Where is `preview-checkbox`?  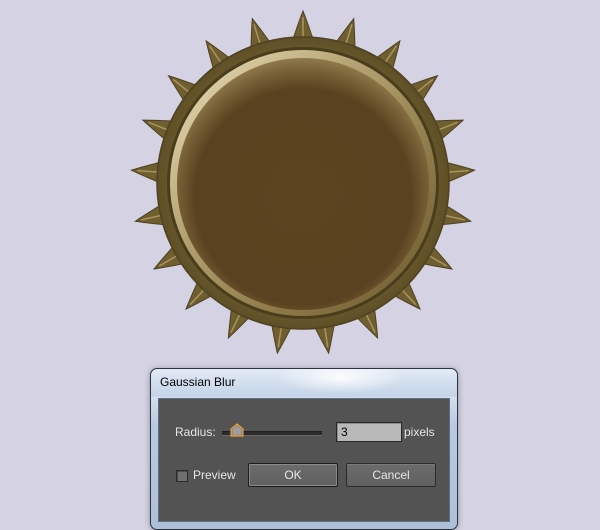 preview-checkbox is located at coordinates (182, 476).